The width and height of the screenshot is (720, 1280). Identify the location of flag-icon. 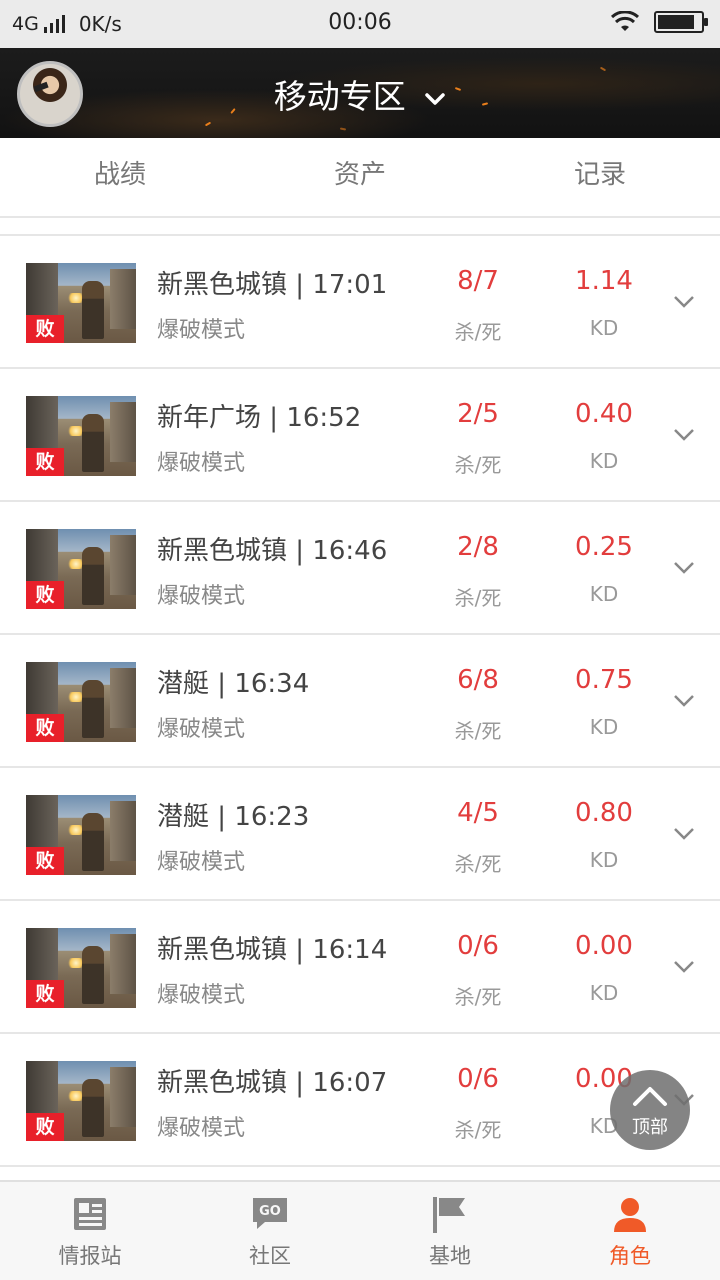
(449, 1215).